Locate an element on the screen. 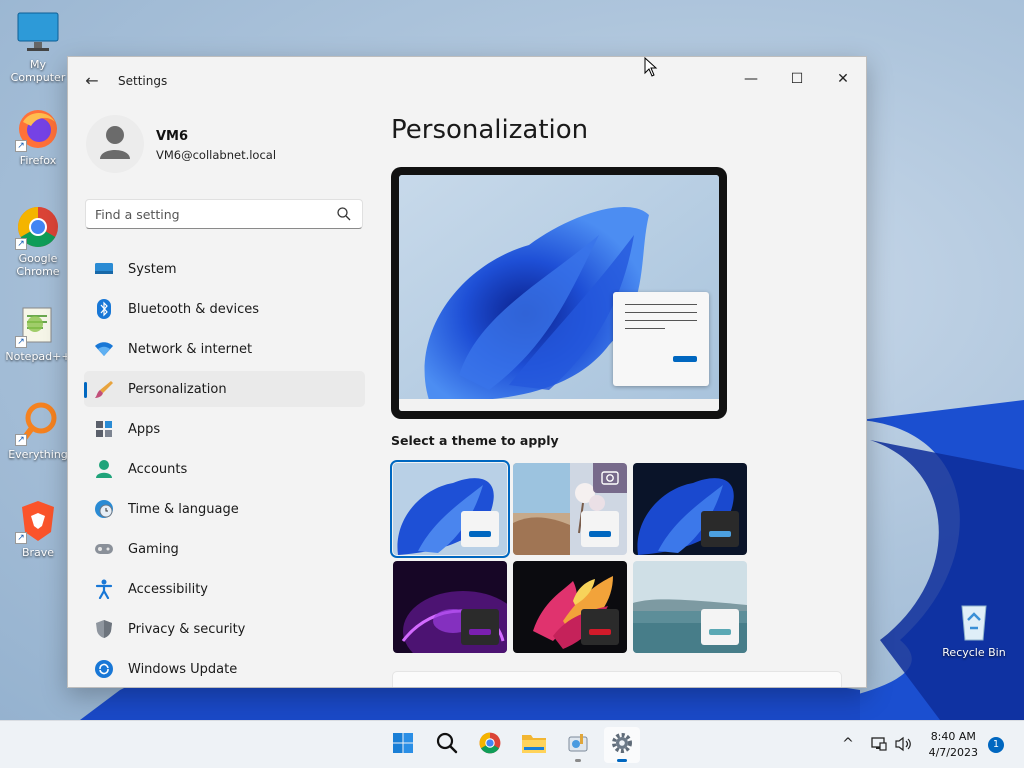 This screenshot has height=768, width=1024. sidebar-item-label: Network & internet is located at coordinates (190, 349).